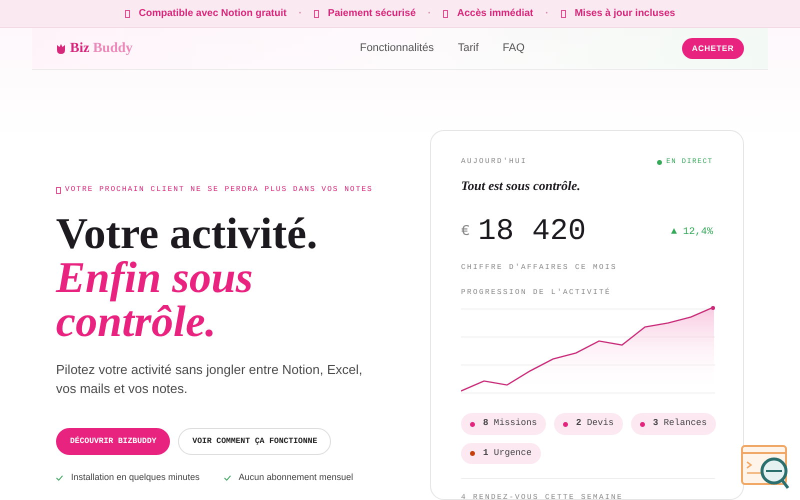  Describe the element at coordinates (625, 14) in the screenshot. I see `banner-text: Mises à jour incluses` at that location.